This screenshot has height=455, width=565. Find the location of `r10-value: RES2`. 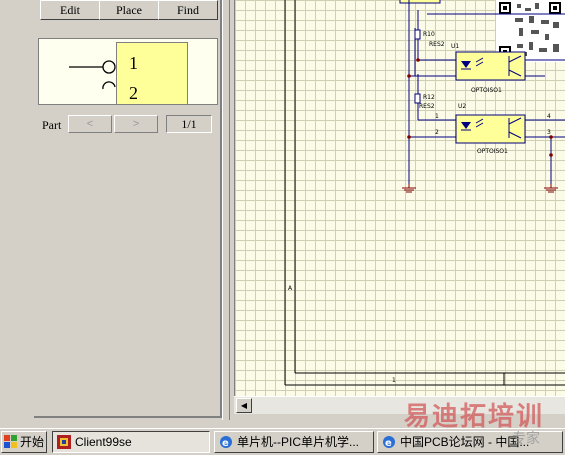

r10-value: RES2 is located at coordinates (437, 44).